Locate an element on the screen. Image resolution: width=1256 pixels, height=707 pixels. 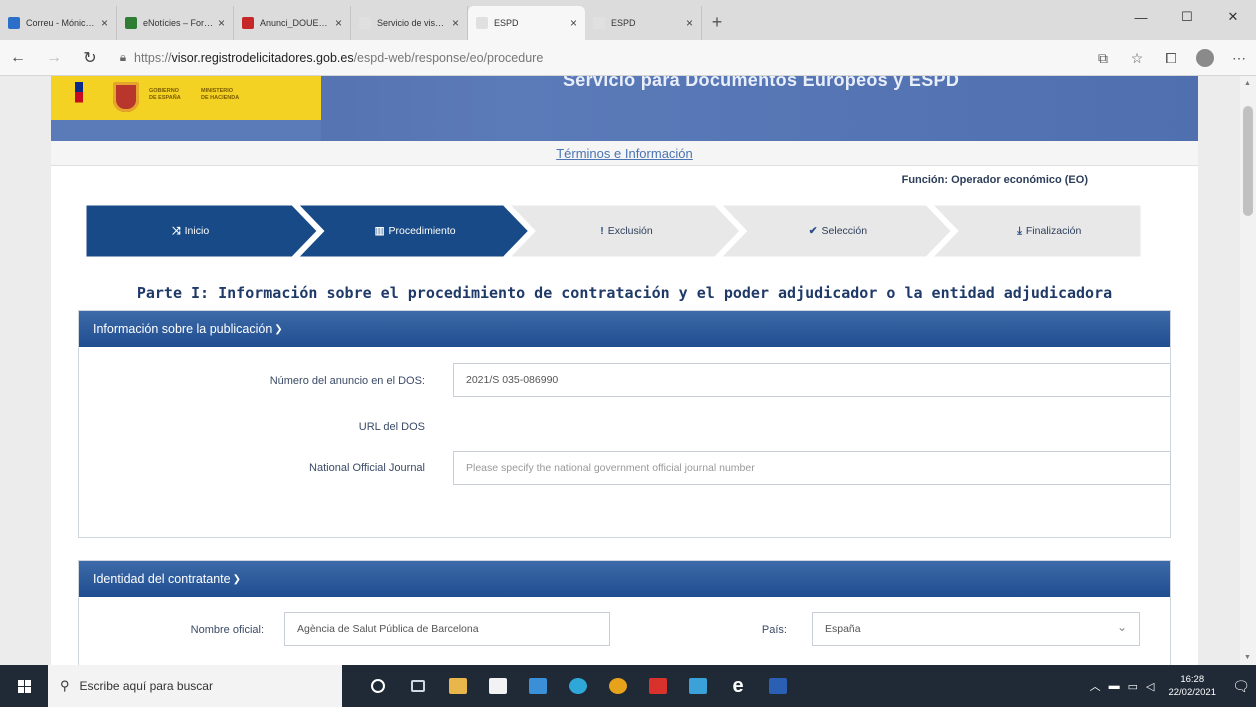
maximize-button: ☐ is located at coordinates (1187, 17).